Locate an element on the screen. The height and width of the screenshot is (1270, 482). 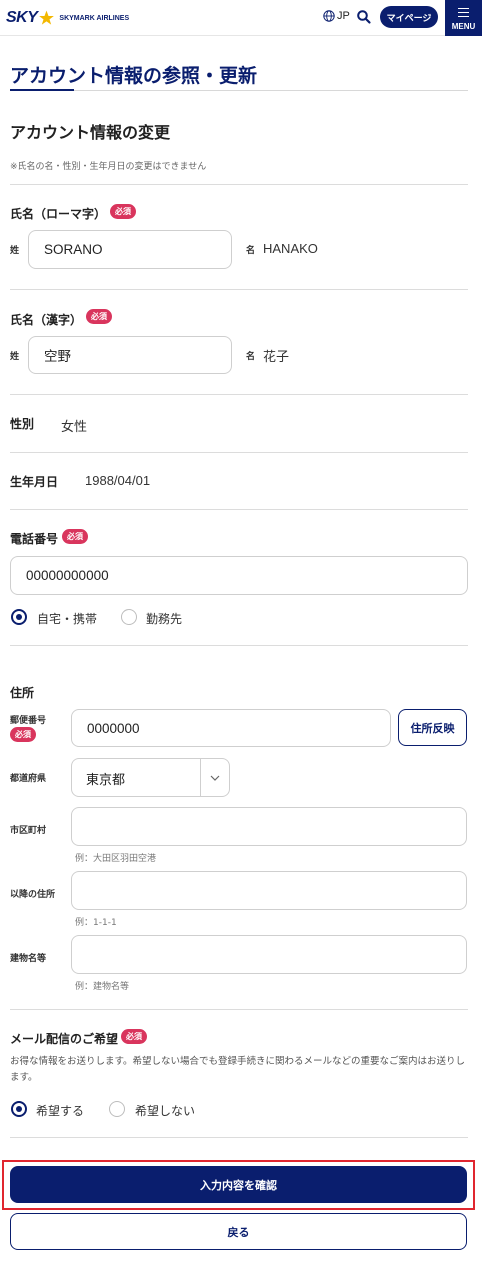
city-label: 市区町村 is located at coordinates (28, 831).